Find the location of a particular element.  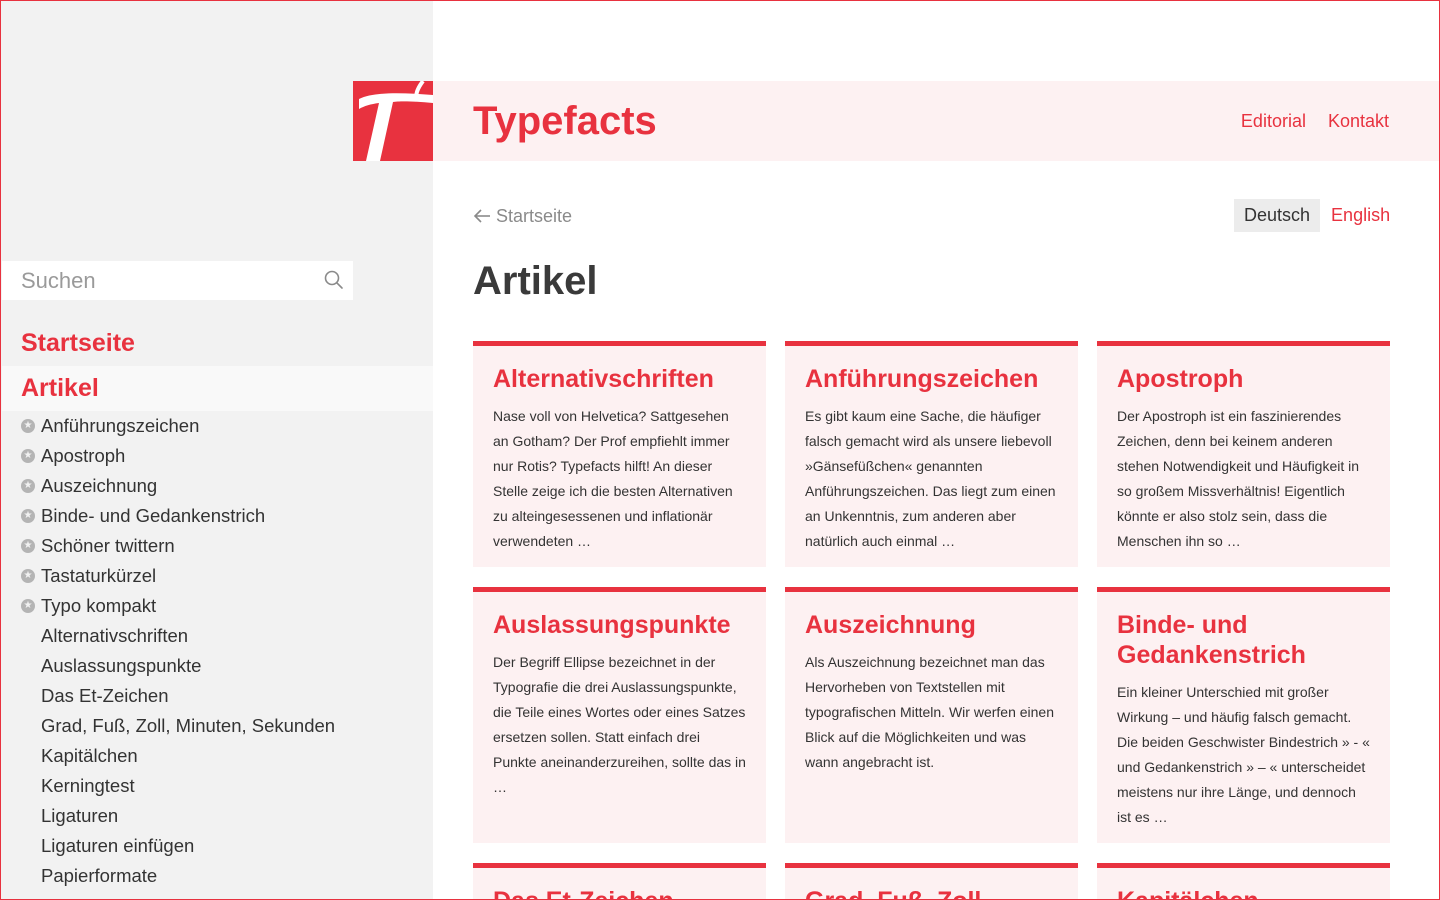

sidebar-item-papierformate: Papierformate is located at coordinates (216, 876).